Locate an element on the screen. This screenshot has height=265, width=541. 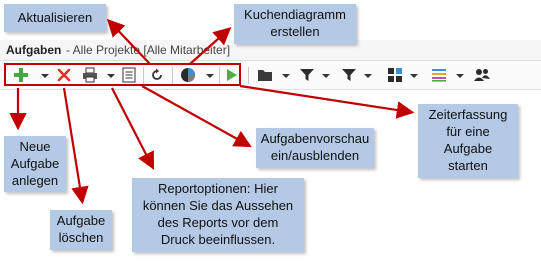
folder-icon is located at coordinates (265, 75).